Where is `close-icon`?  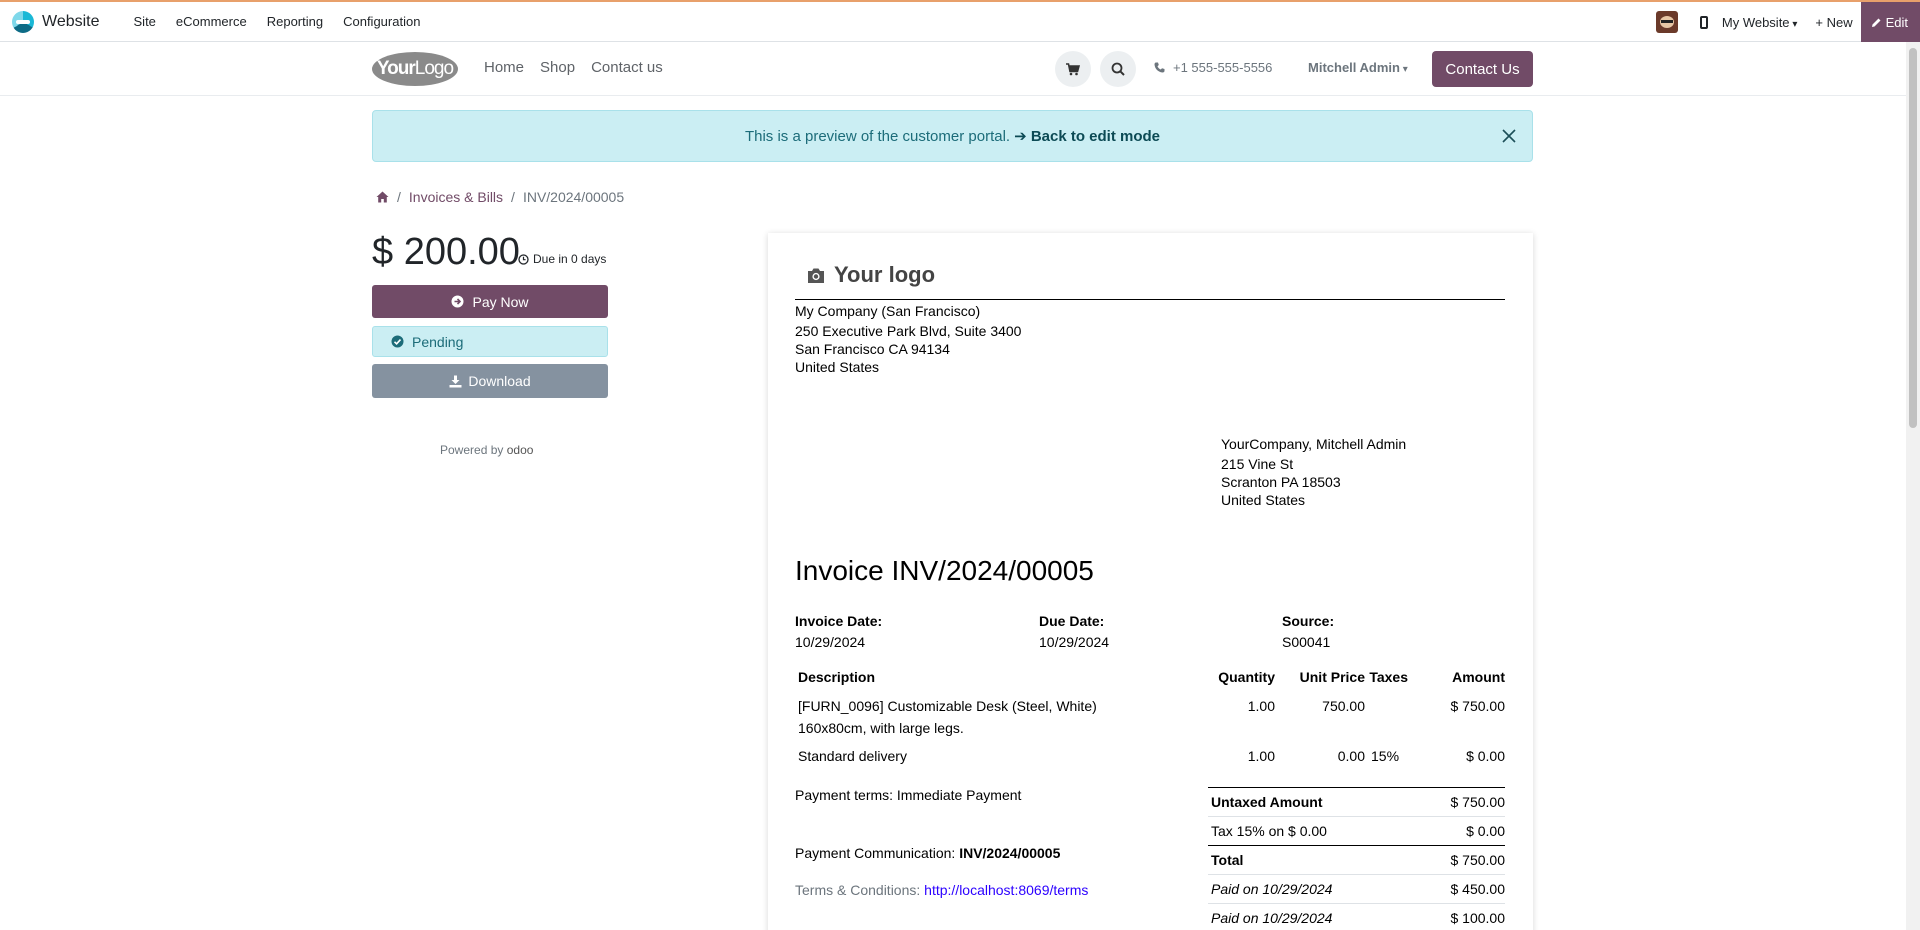 close-icon is located at coordinates (1509, 136).